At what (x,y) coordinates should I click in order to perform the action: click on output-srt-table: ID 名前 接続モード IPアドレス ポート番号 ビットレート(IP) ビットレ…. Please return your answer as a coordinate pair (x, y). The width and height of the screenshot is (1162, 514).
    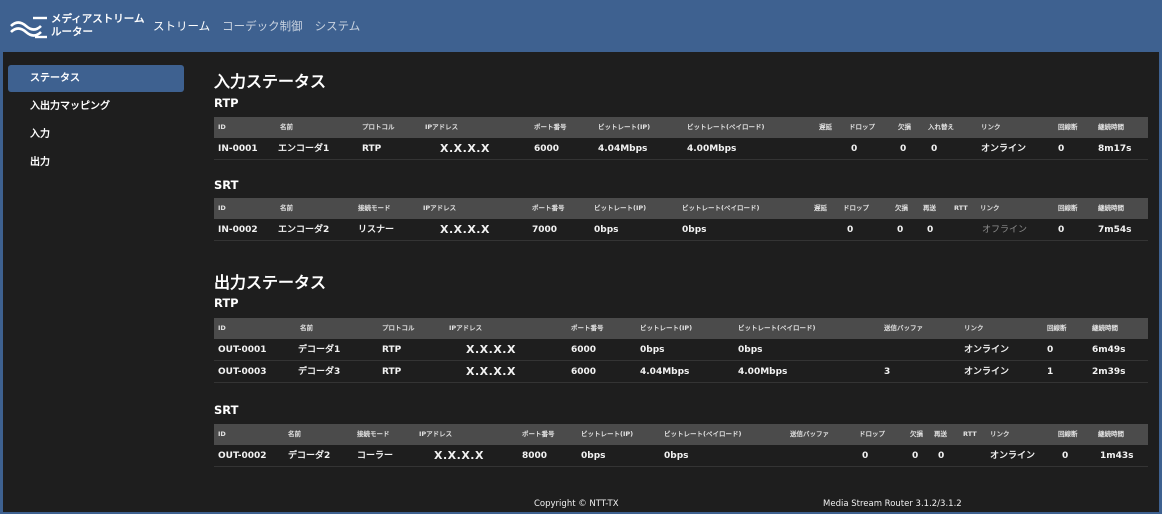
    Looking at the image, I should click on (681, 445).